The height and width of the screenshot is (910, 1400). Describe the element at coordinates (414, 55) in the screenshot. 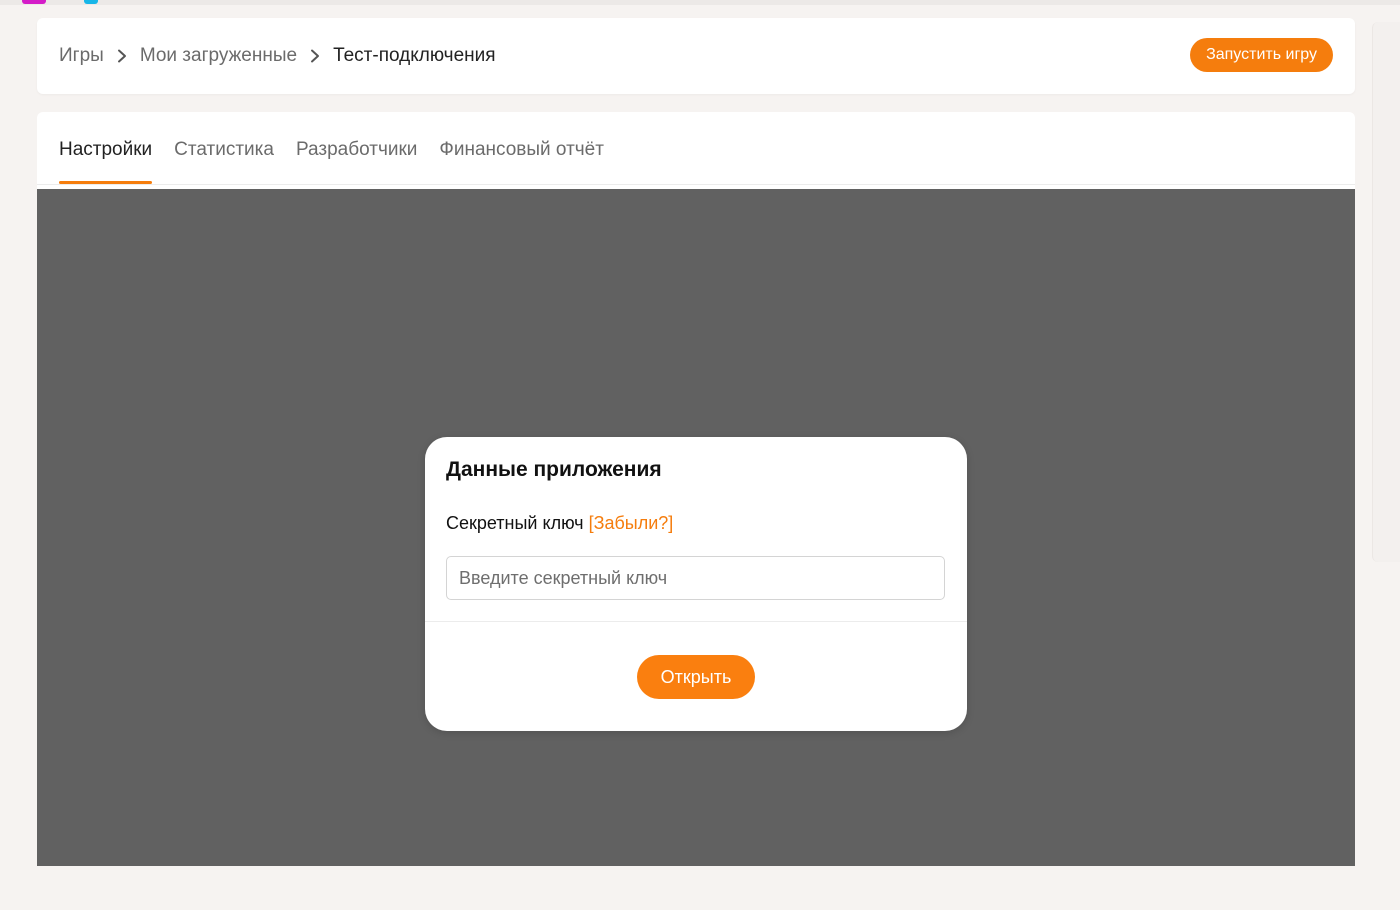

I see `breadcrumb-item-current: Тест-подключения` at that location.